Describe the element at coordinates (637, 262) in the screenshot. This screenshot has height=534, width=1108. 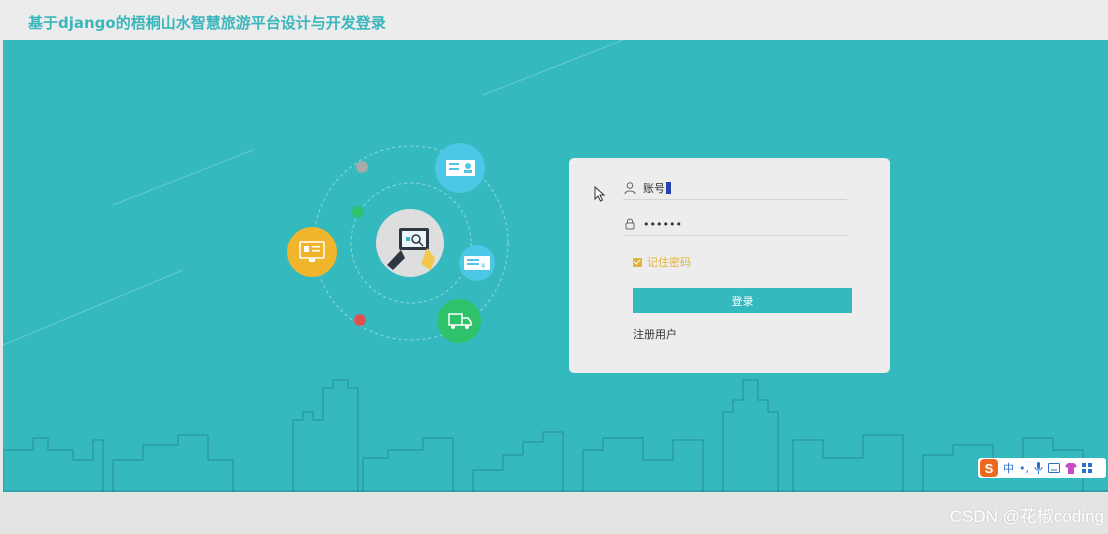
I see `checkbox-icon` at that location.